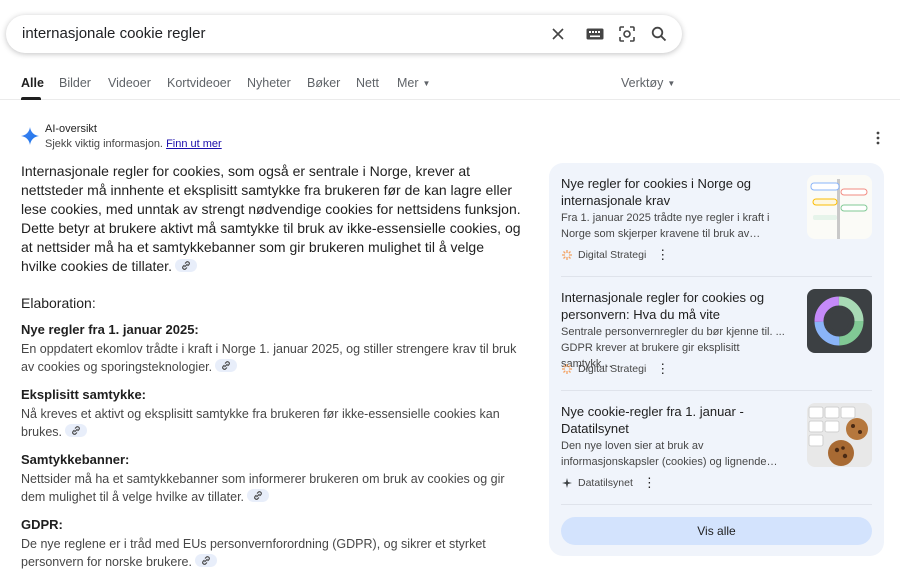 The image size is (900, 581). What do you see at coordinates (199, 83) in the screenshot?
I see `tab-short-videos: Kortvideoer` at bounding box center [199, 83].